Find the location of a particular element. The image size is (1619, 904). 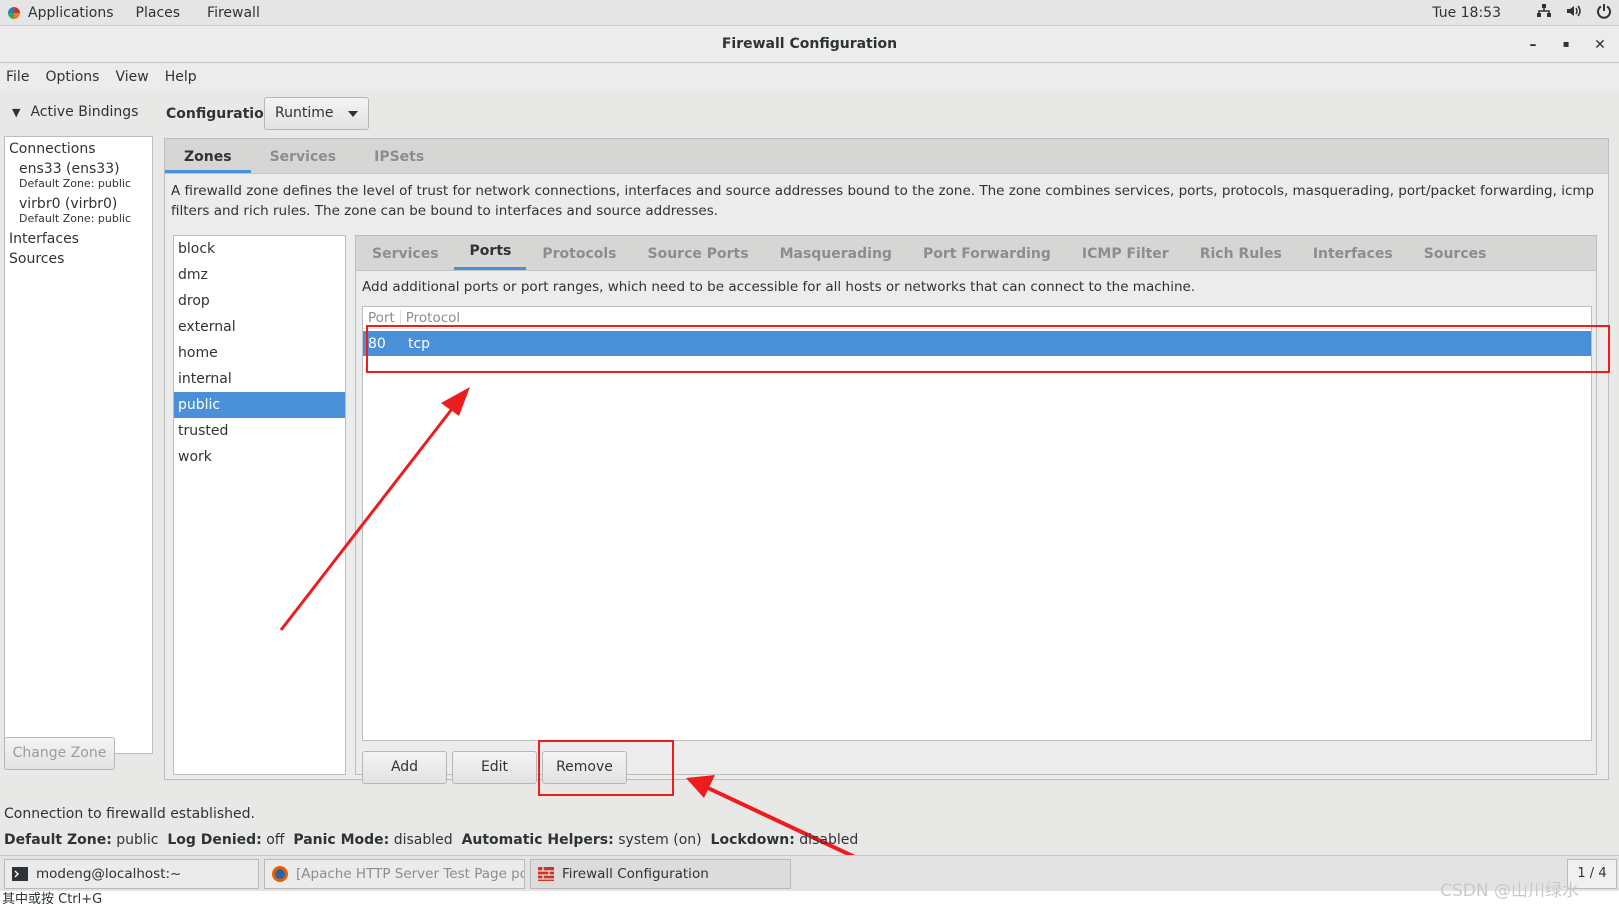

lockdown-label: Lockdown: is located at coordinates (752, 840).